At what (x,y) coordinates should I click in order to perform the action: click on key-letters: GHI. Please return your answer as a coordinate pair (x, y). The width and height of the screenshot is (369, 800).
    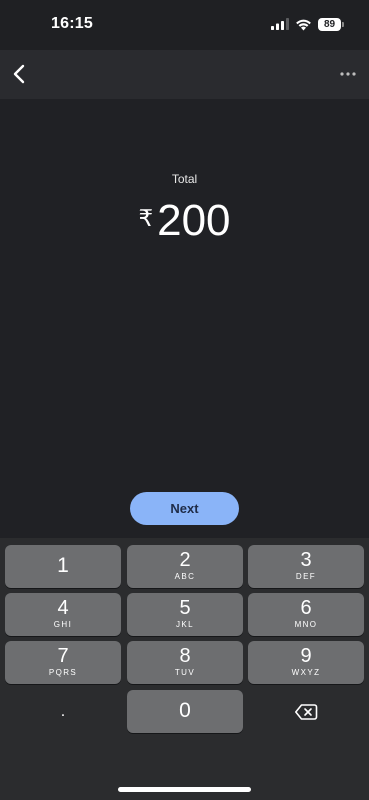
    Looking at the image, I should click on (63, 624).